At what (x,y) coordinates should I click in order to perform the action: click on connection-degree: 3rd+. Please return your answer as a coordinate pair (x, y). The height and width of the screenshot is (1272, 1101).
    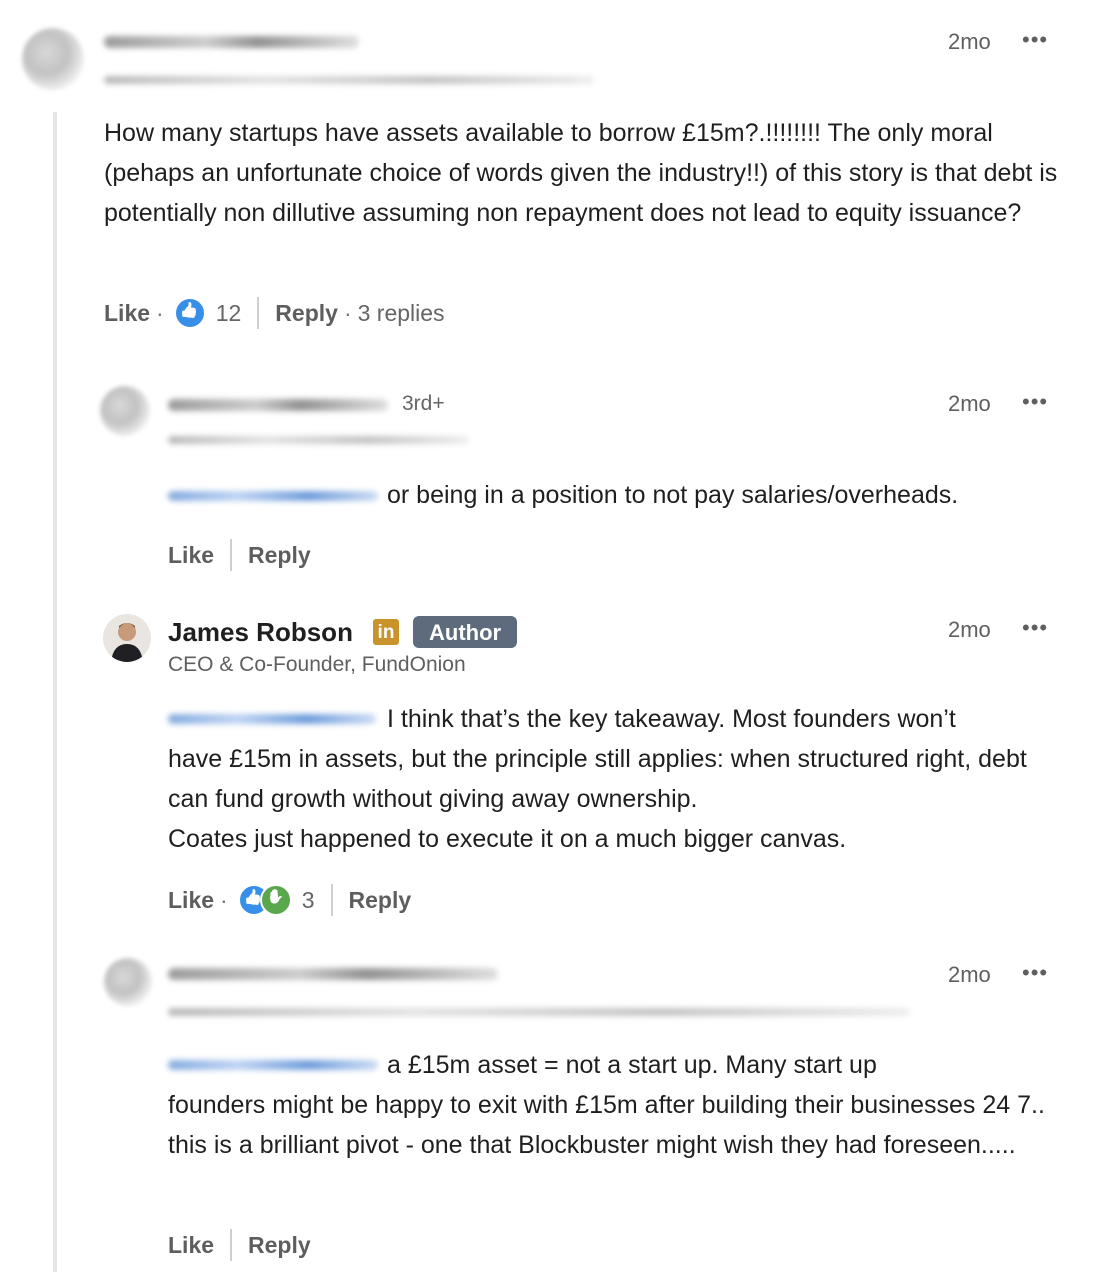
    Looking at the image, I should click on (423, 403).